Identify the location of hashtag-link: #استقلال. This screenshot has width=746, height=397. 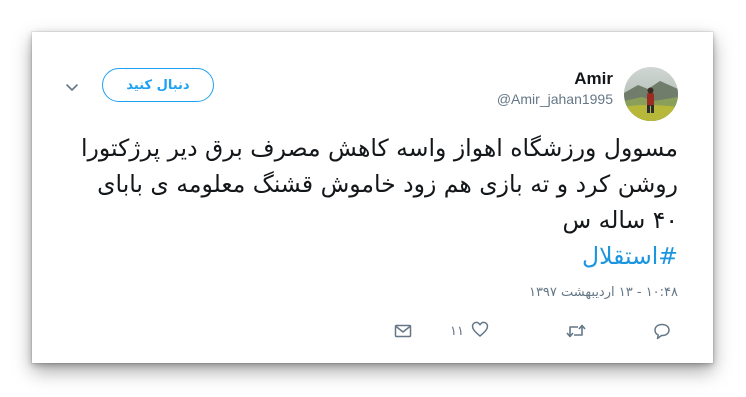
(375, 256).